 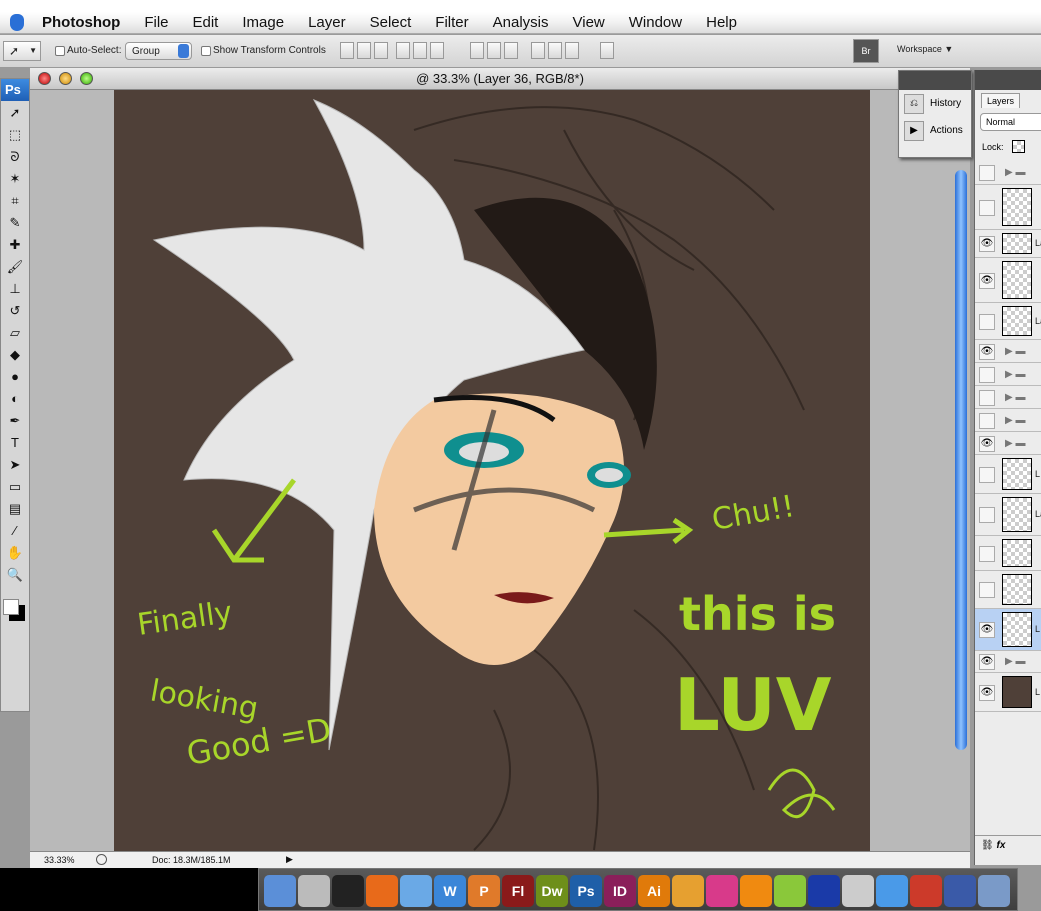 What do you see at coordinates (756, 891) in the screenshot?
I see `vlc-dock-icon` at bounding box center [756, 891].